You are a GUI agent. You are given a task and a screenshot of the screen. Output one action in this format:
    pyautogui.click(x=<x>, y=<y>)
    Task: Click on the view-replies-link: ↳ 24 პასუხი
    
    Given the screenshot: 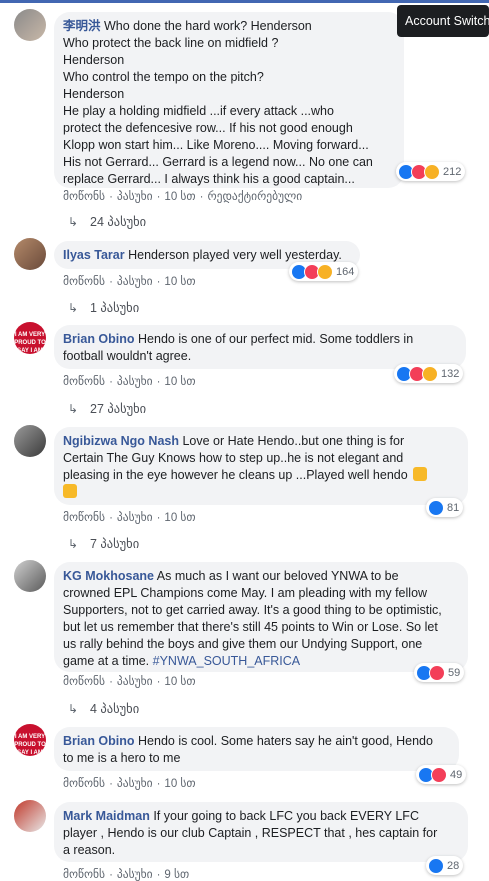 What is the action you would take?
    pyautogui.click(x=107, y=221)
    